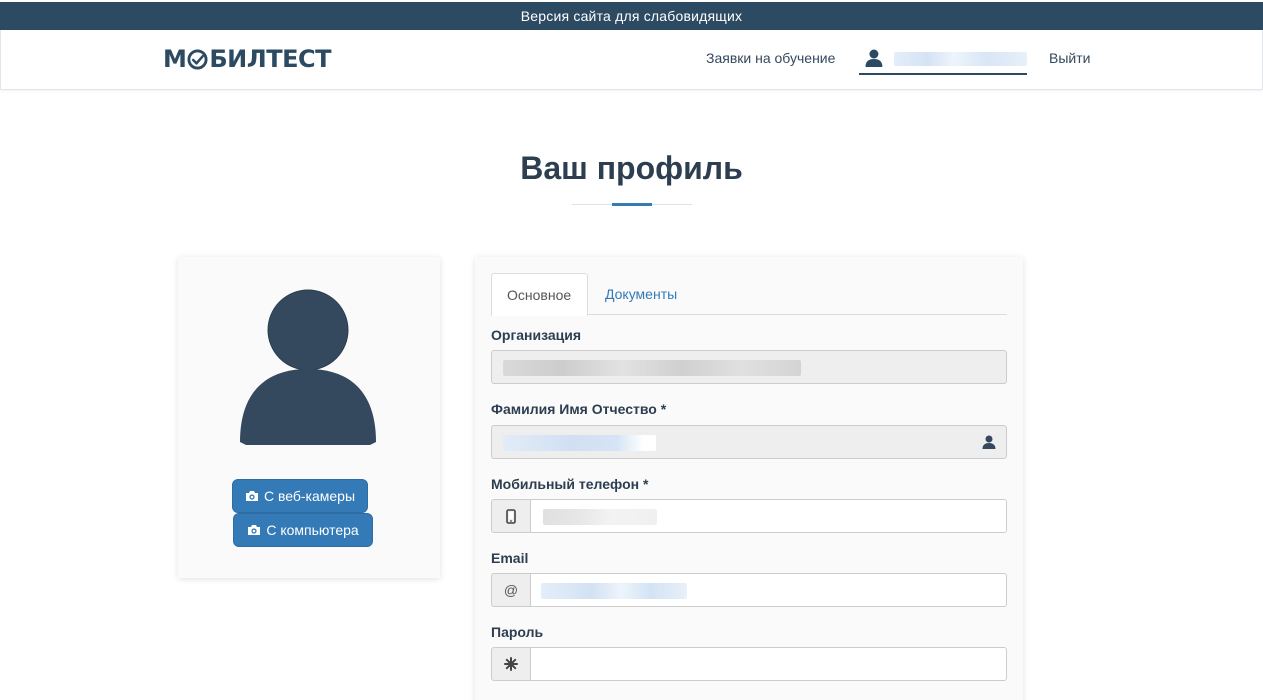 The image size is (1263, 700). I want to click on logo-text-left: М, so click(175, 59).